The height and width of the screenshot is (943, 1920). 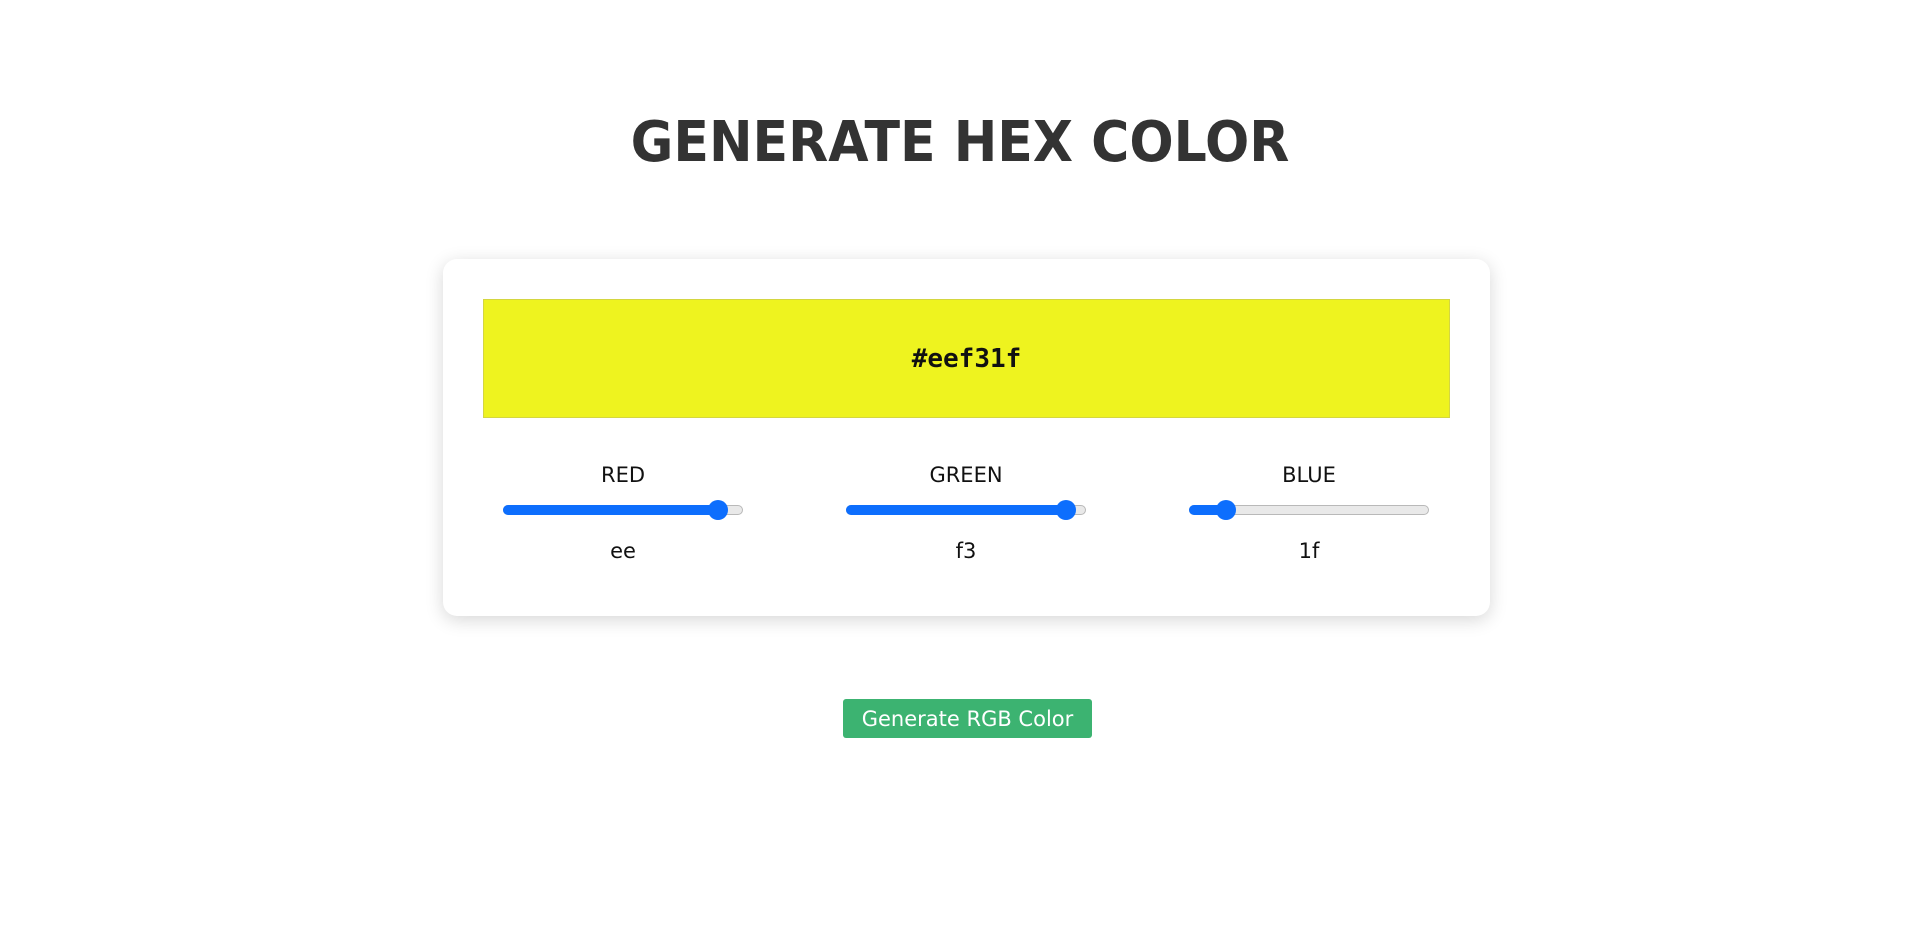 What do you see at coordinates (611, 510) in the screenshot?
I see `red-slider-fill` at bounding box center [611, 510].